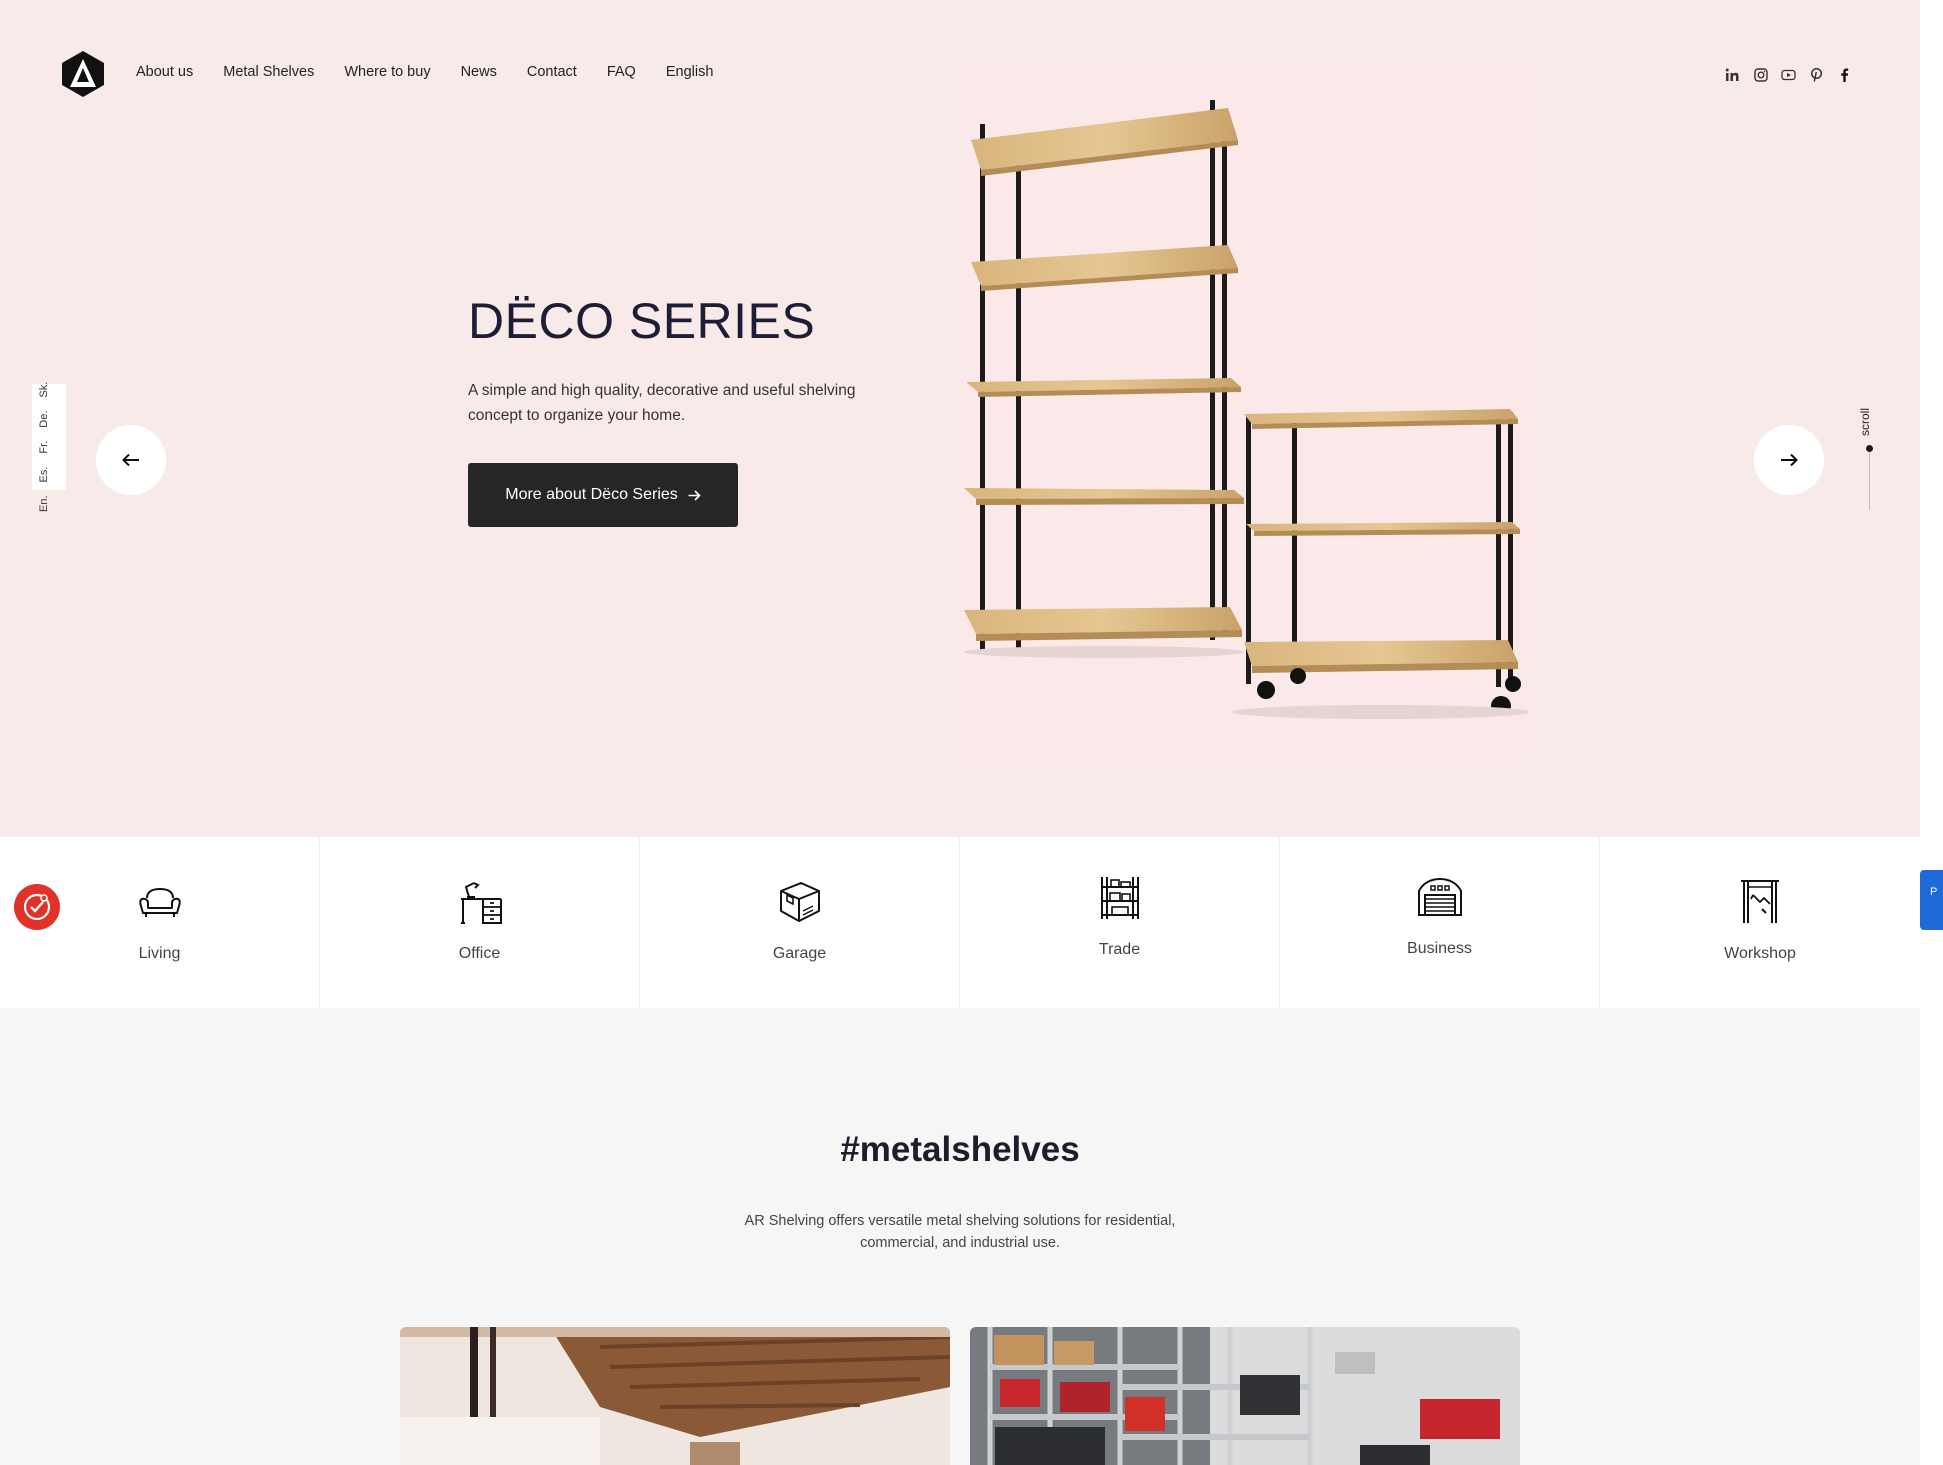 Image resolution: width=1943 pixels, height=1465 pixels. Describe the element at coordinates (1816, 74) in the screenshot. I see `pinterest-icon` at that location.